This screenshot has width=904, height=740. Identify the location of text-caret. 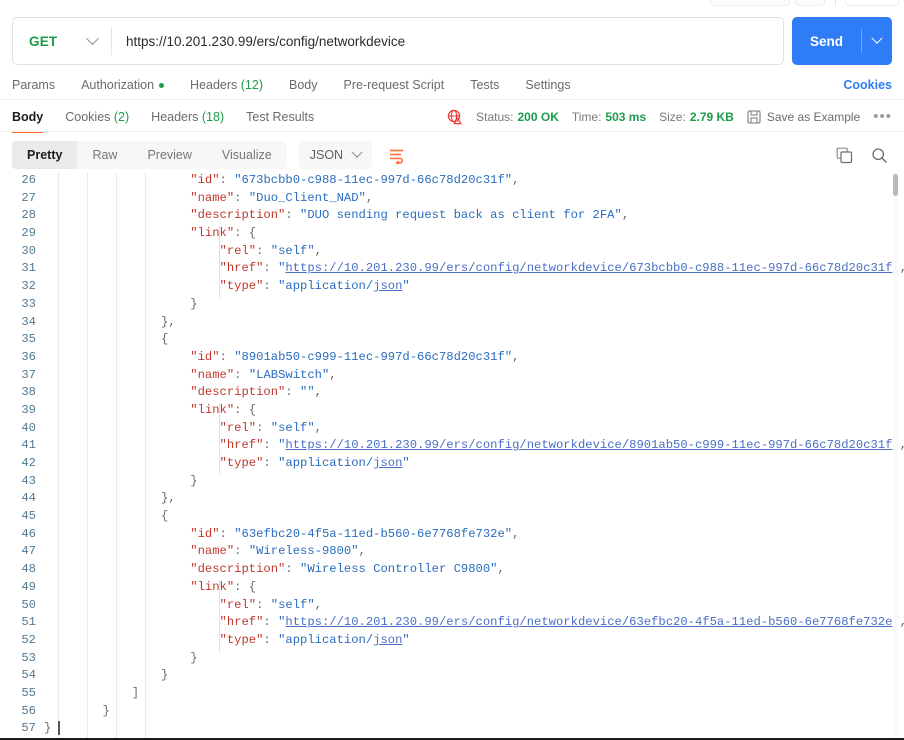
(59, 728).